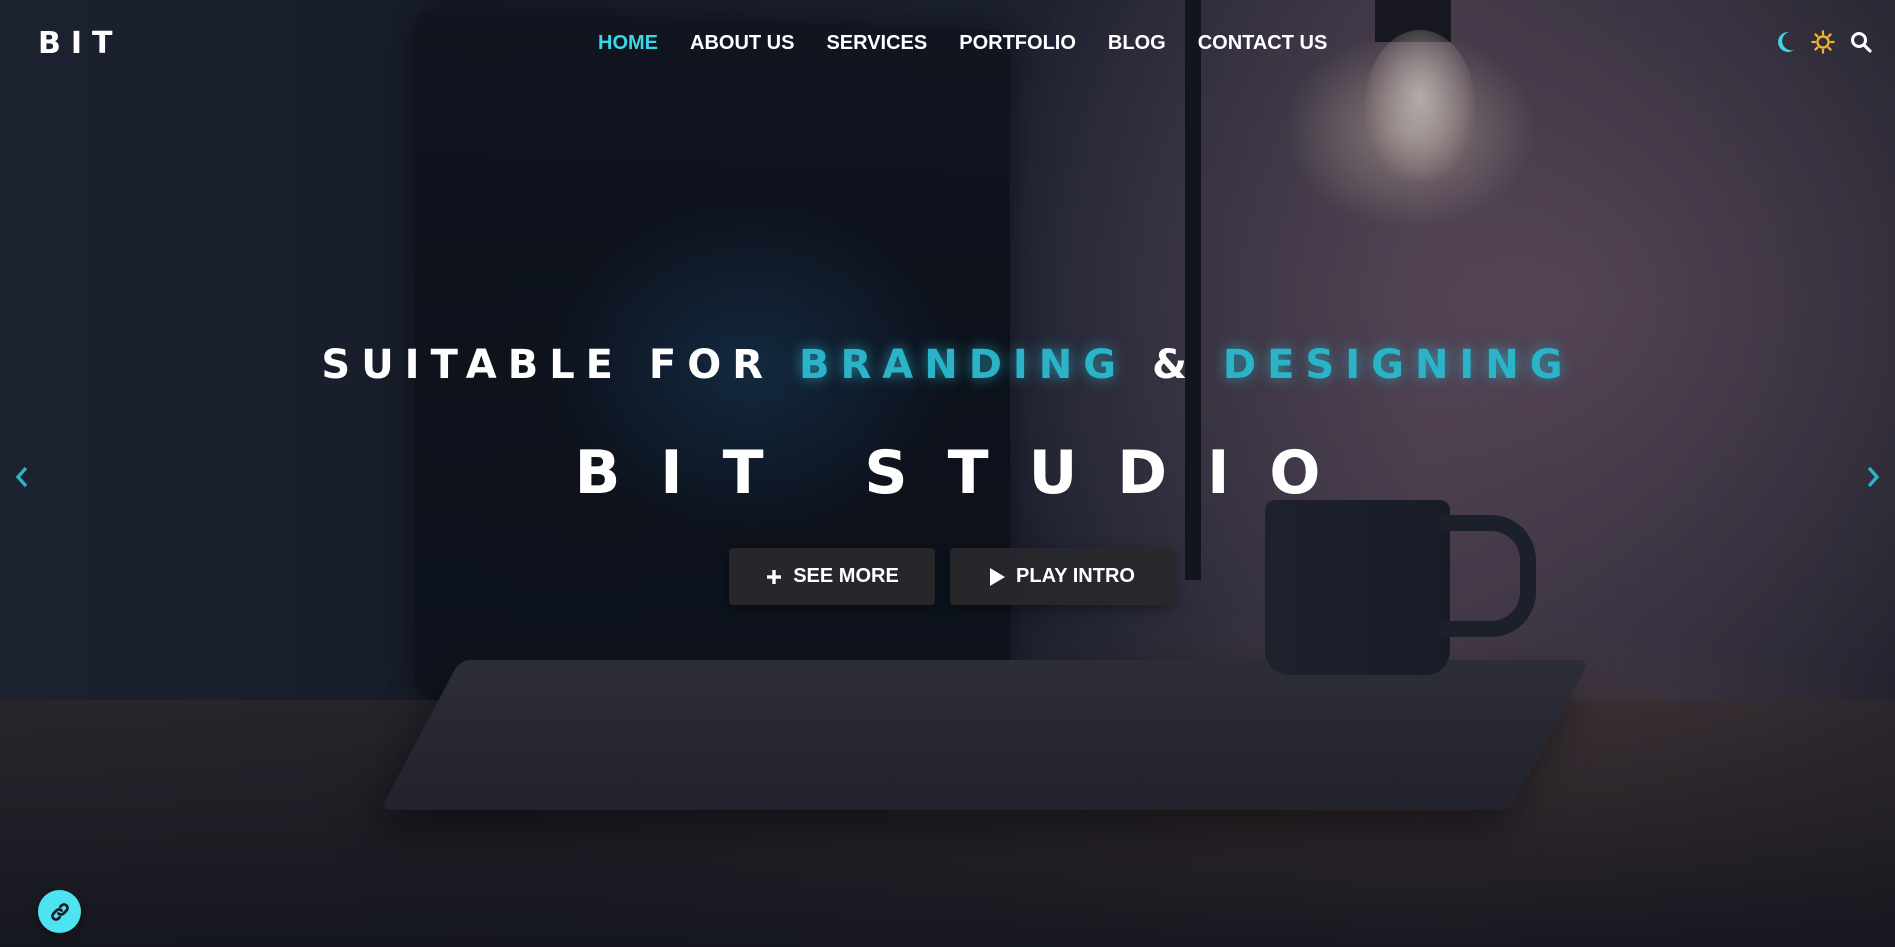 Image resolution: width=1895 pixels, height=947 pixels. I want to click on nav-contact-us: CONTACT US, so click(1263, 43).